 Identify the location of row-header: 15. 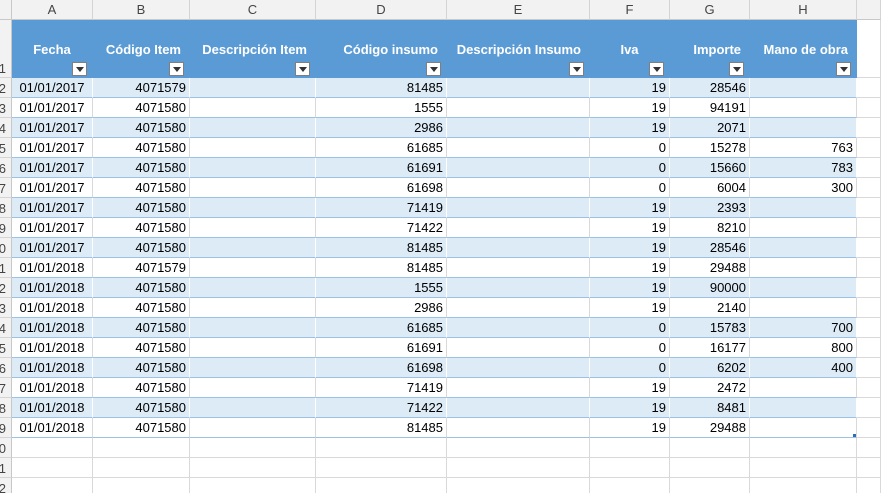
(6, 348).